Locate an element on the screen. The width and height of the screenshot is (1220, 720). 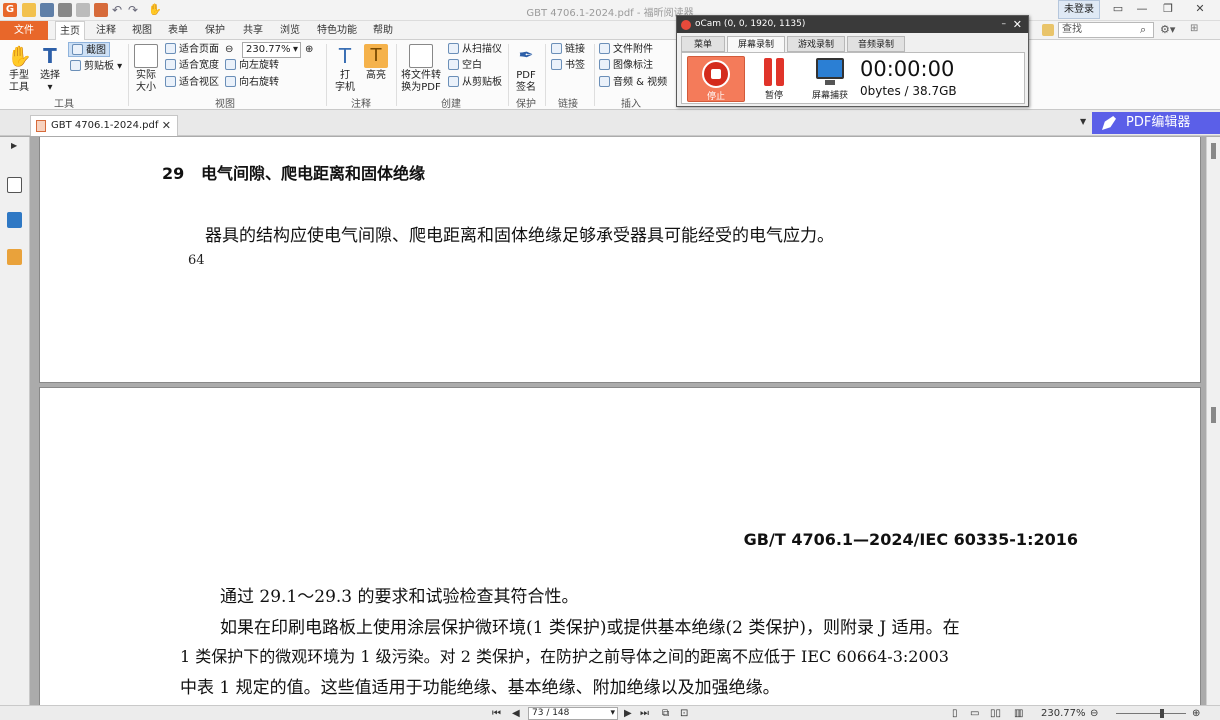
document-tab: GBT 4706.1-2024.pdf ✕ is located at coordinates (104, 125).